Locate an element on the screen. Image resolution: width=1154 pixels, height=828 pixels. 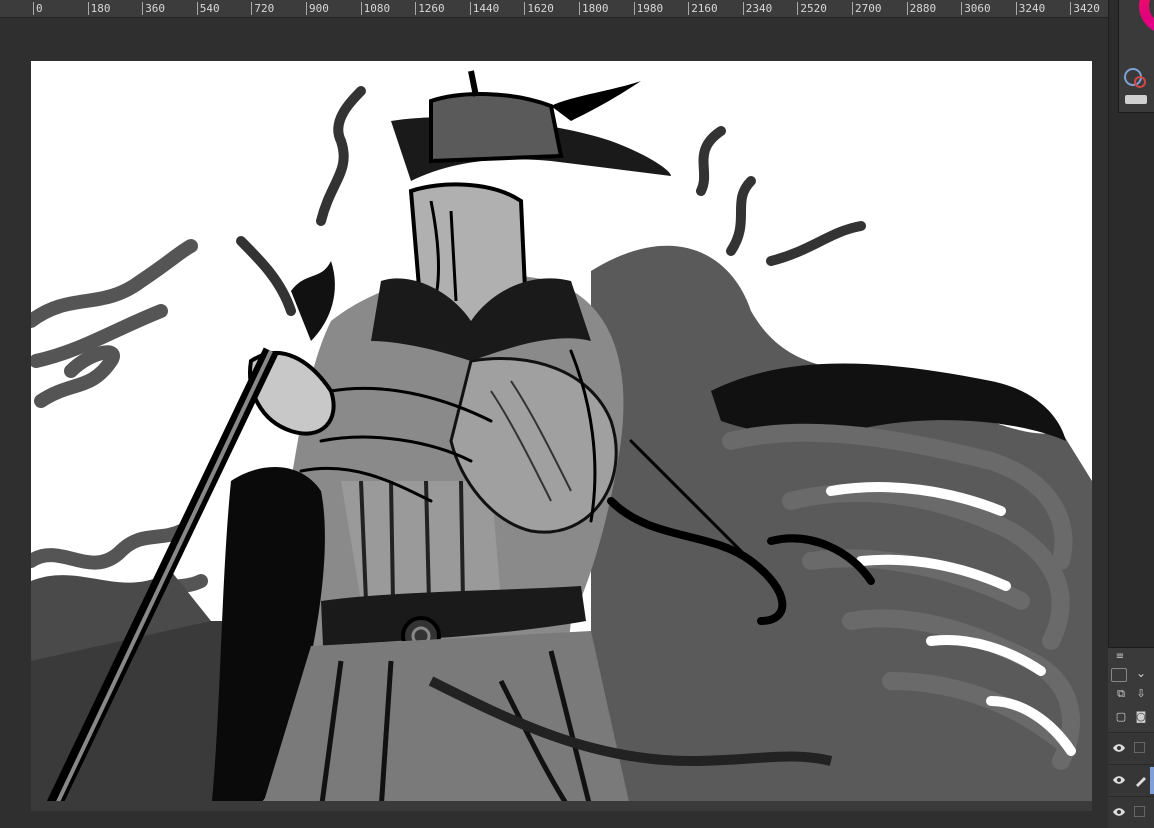
hamburger-icon: ≡ is located at coordinates (1120, 657).